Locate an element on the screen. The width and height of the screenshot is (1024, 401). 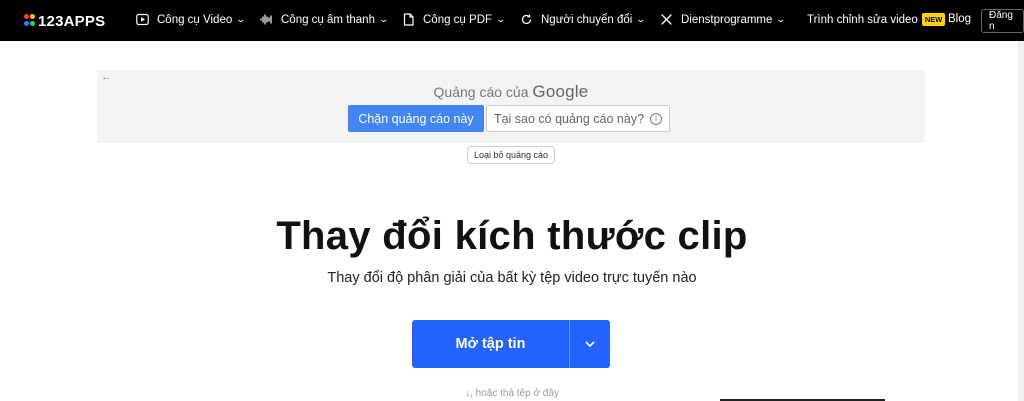
drop-hint-text: hoặc thả tệp ở đây is located at coordinates (517, 393).